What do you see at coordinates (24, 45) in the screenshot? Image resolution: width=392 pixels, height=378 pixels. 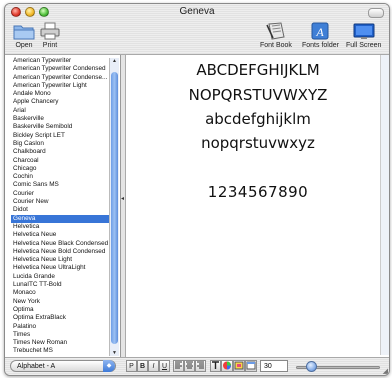 I see `open-label: Open` at bounding box center [24, 45].